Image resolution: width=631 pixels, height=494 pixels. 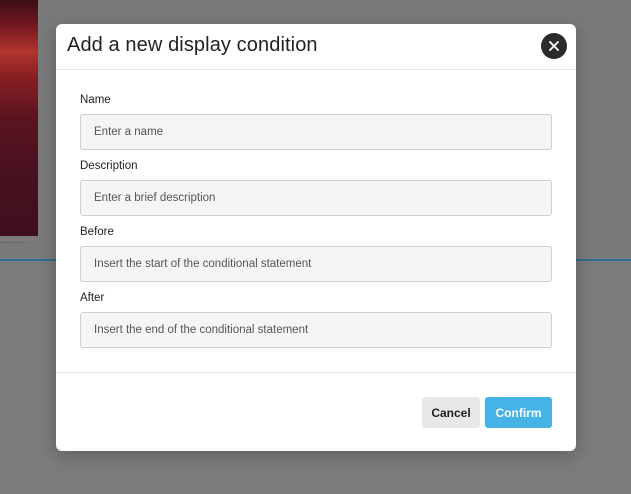 What do you see at coordinates (316, 372) in the screenshot?
I see `modal-footer-divider` at bounding box center [316, 372].